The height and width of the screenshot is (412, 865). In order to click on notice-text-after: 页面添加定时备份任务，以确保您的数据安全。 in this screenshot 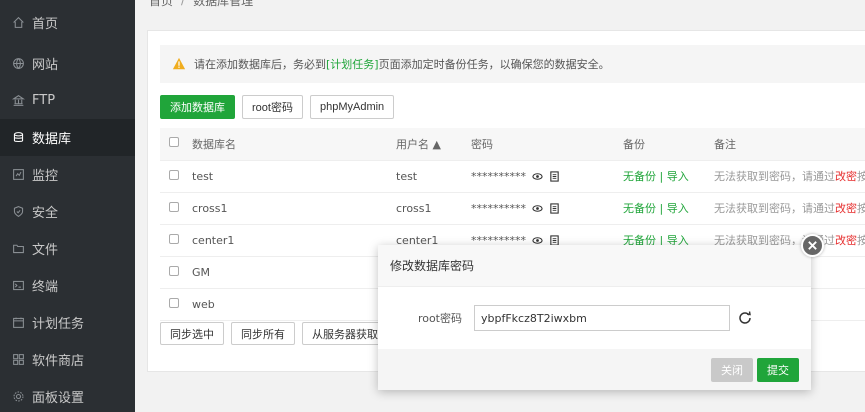, I will do `click(494, 64)`.